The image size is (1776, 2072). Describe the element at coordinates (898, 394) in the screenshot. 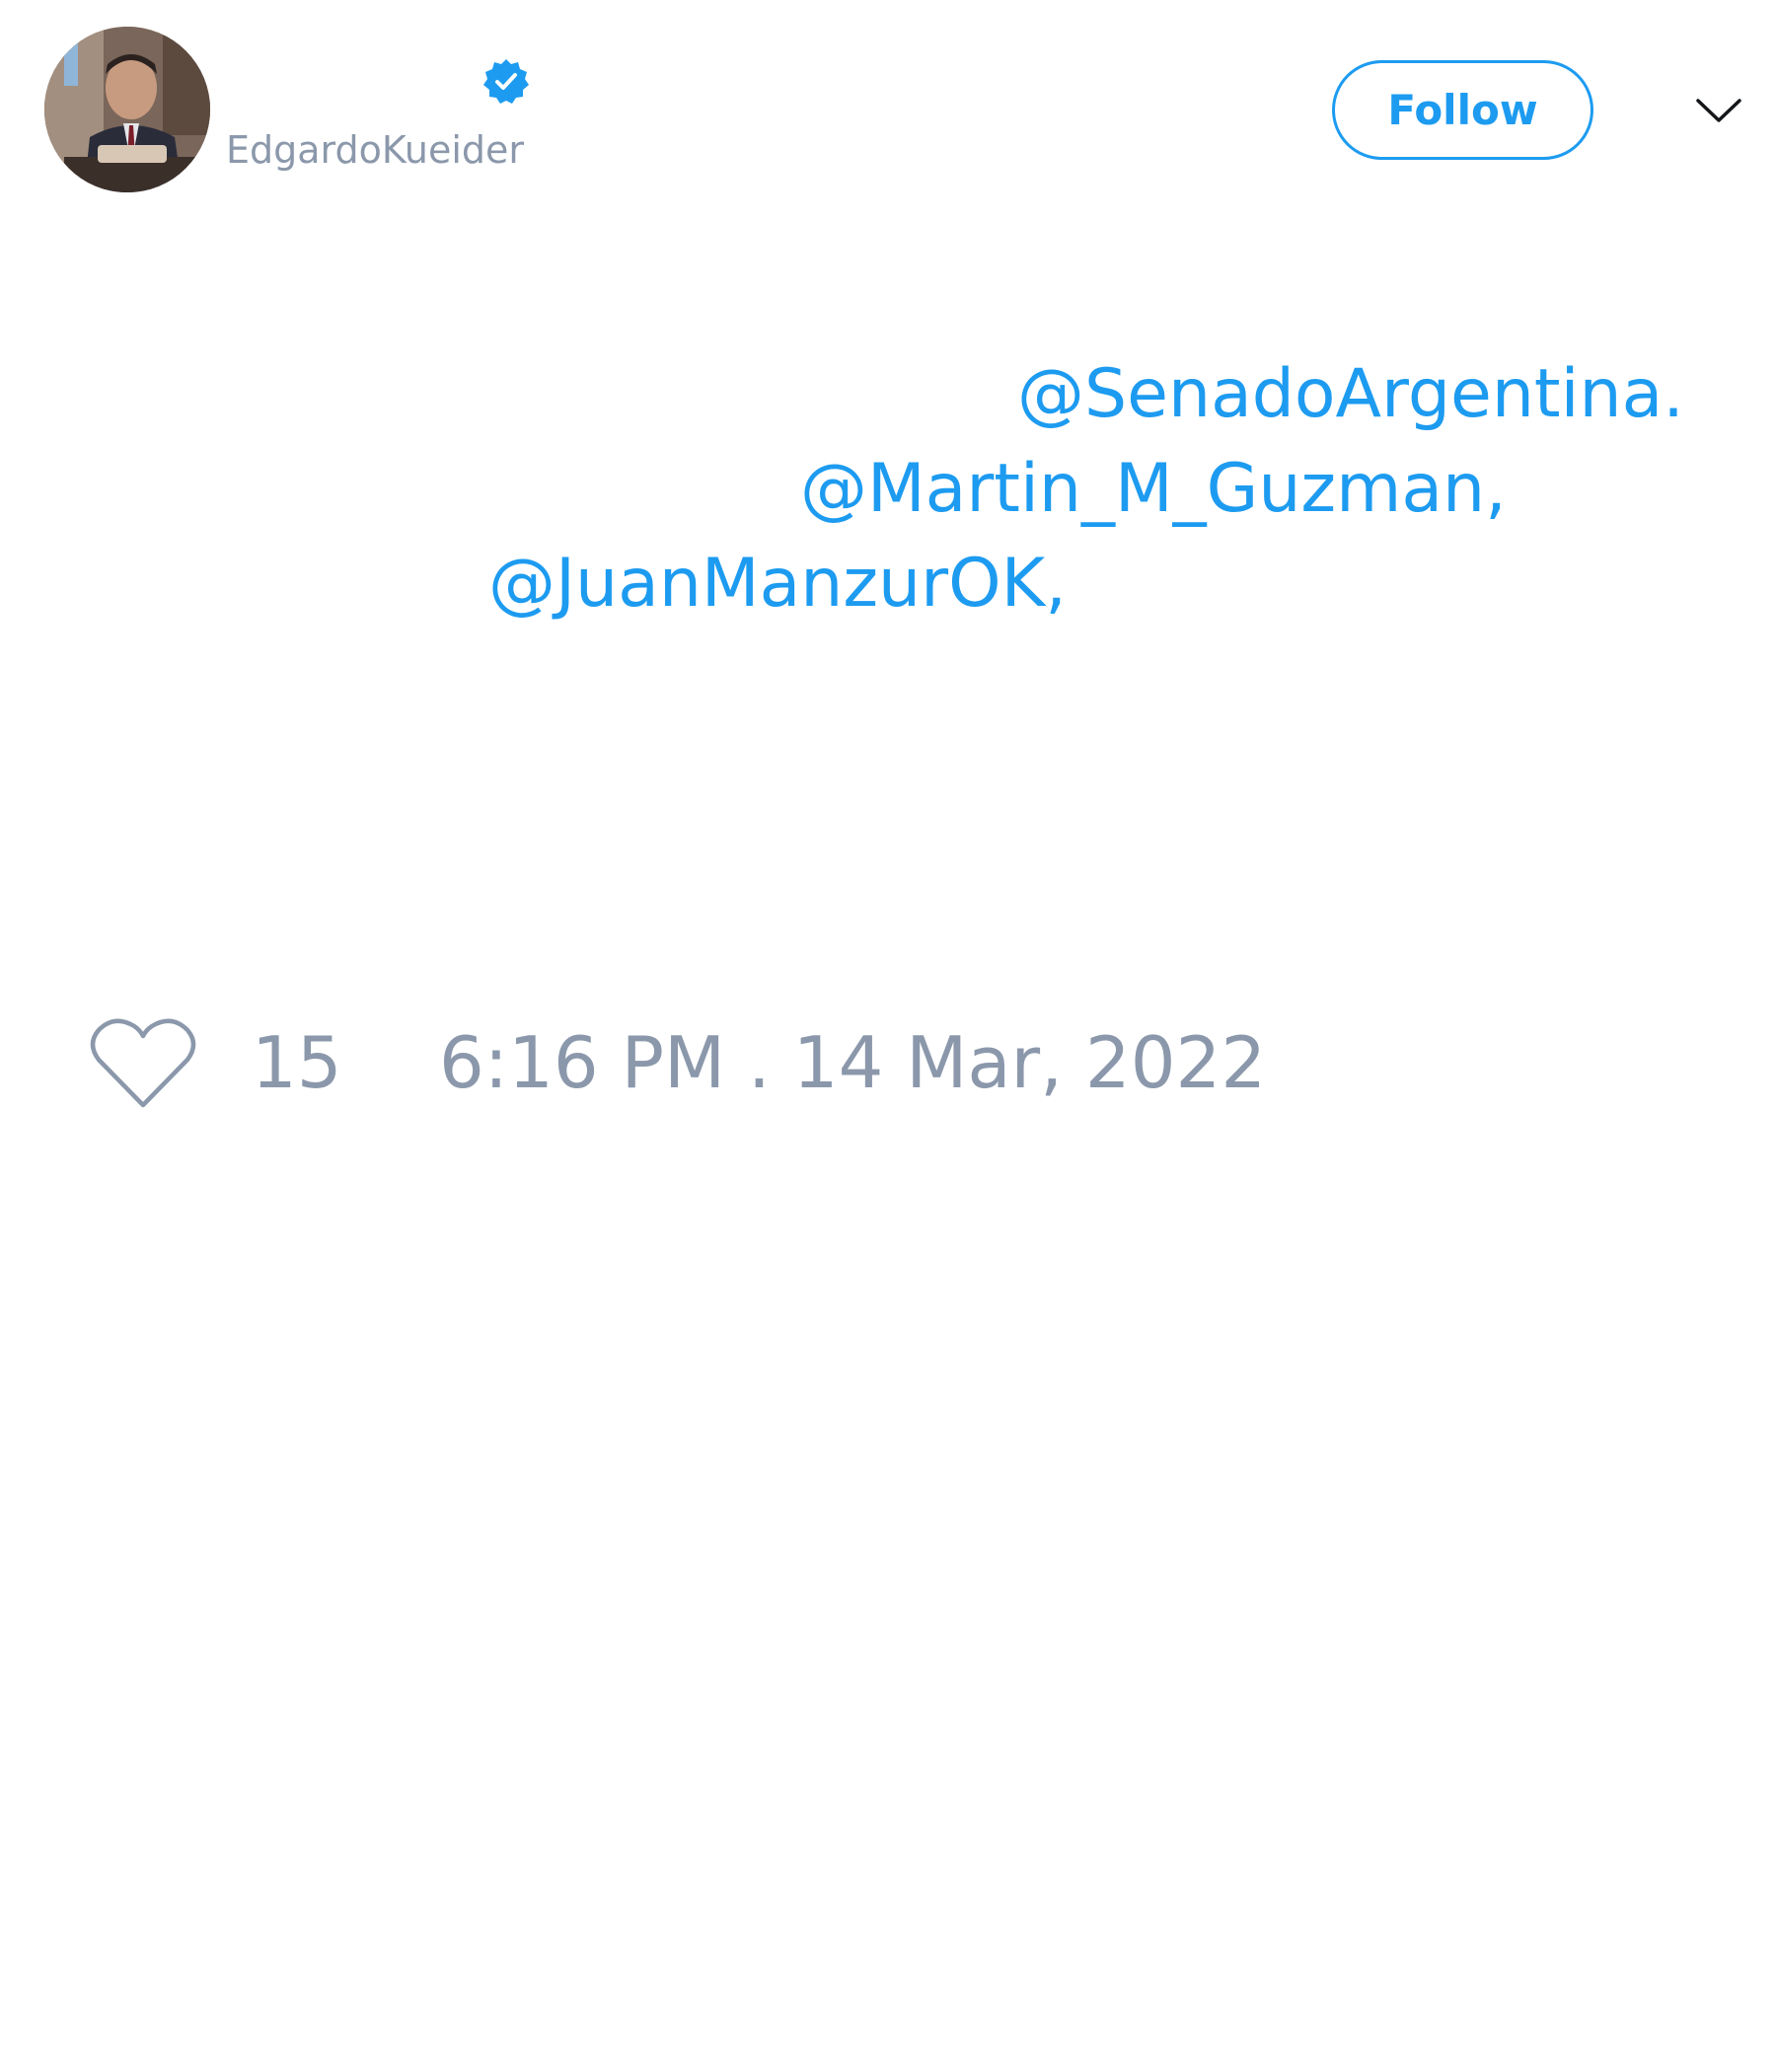

I see `tweet-line: @SenadoArgentina.` at that location.